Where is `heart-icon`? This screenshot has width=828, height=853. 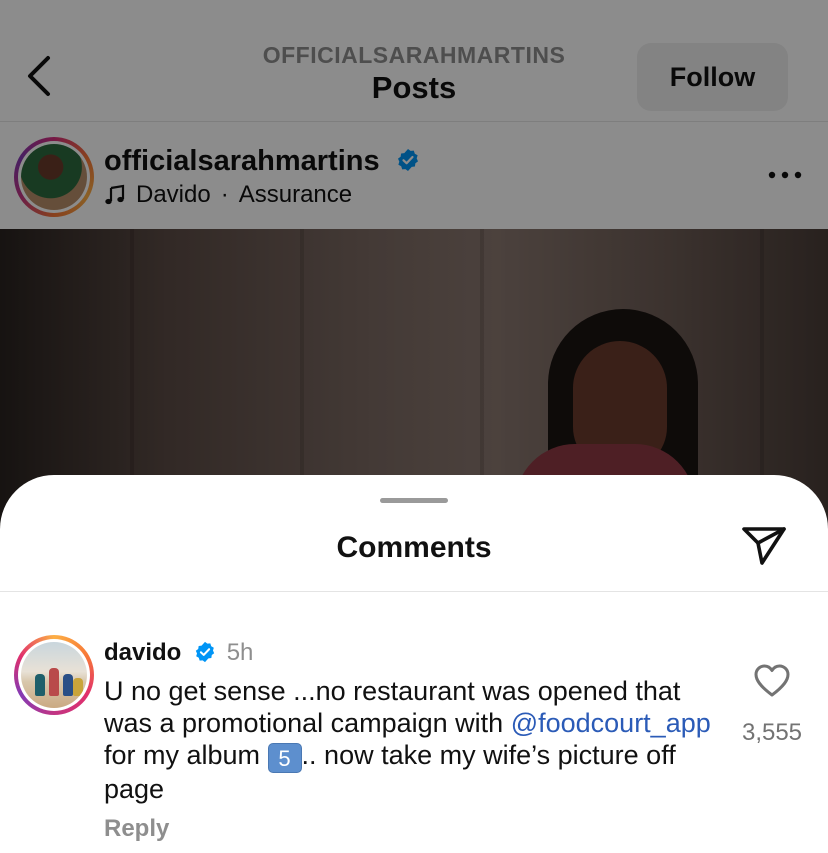 heart-icon is located at coordinates (772, 681).